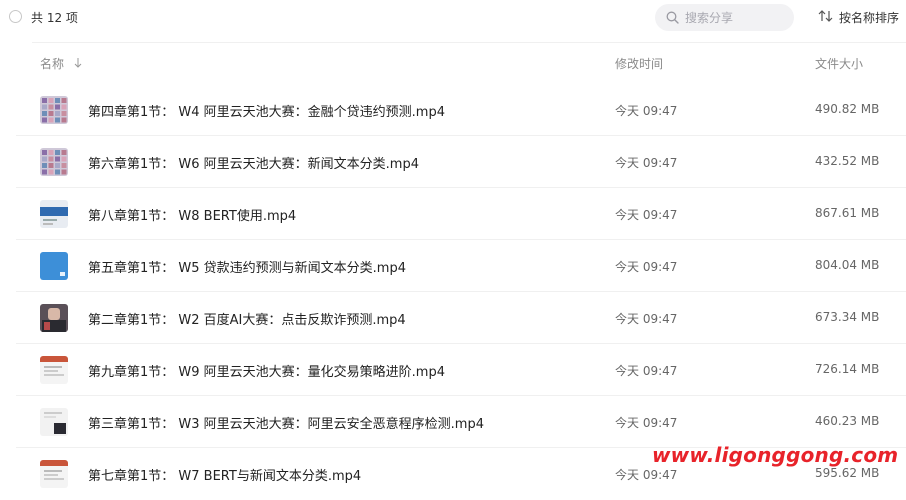  I want to click on file-size: 804.04 MB, so click(847, 265).